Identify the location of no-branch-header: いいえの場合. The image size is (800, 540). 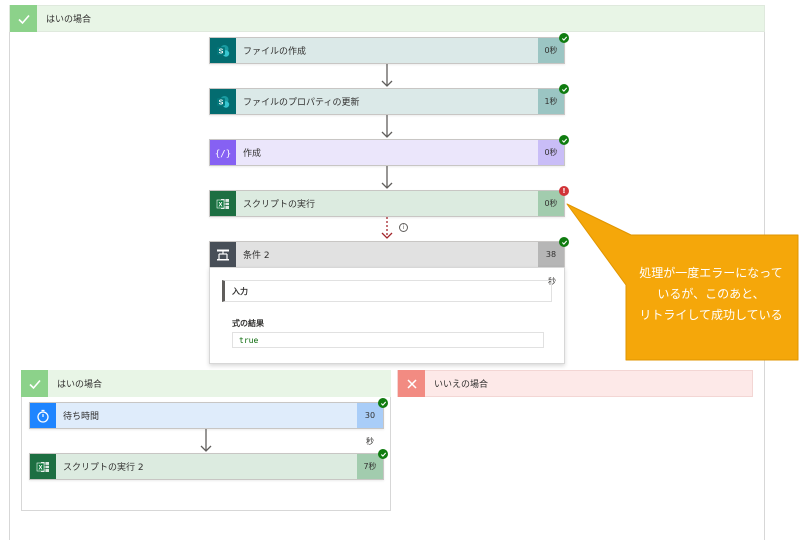
(575, 383).